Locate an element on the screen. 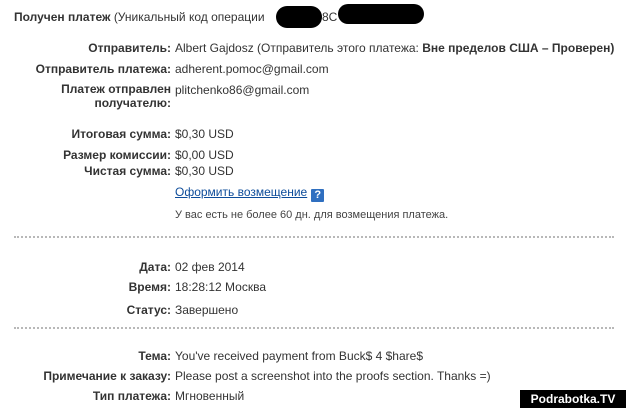 This screenshot has height=408, width=626. page-title: Получен платеж is located at coordinates (62, 17).